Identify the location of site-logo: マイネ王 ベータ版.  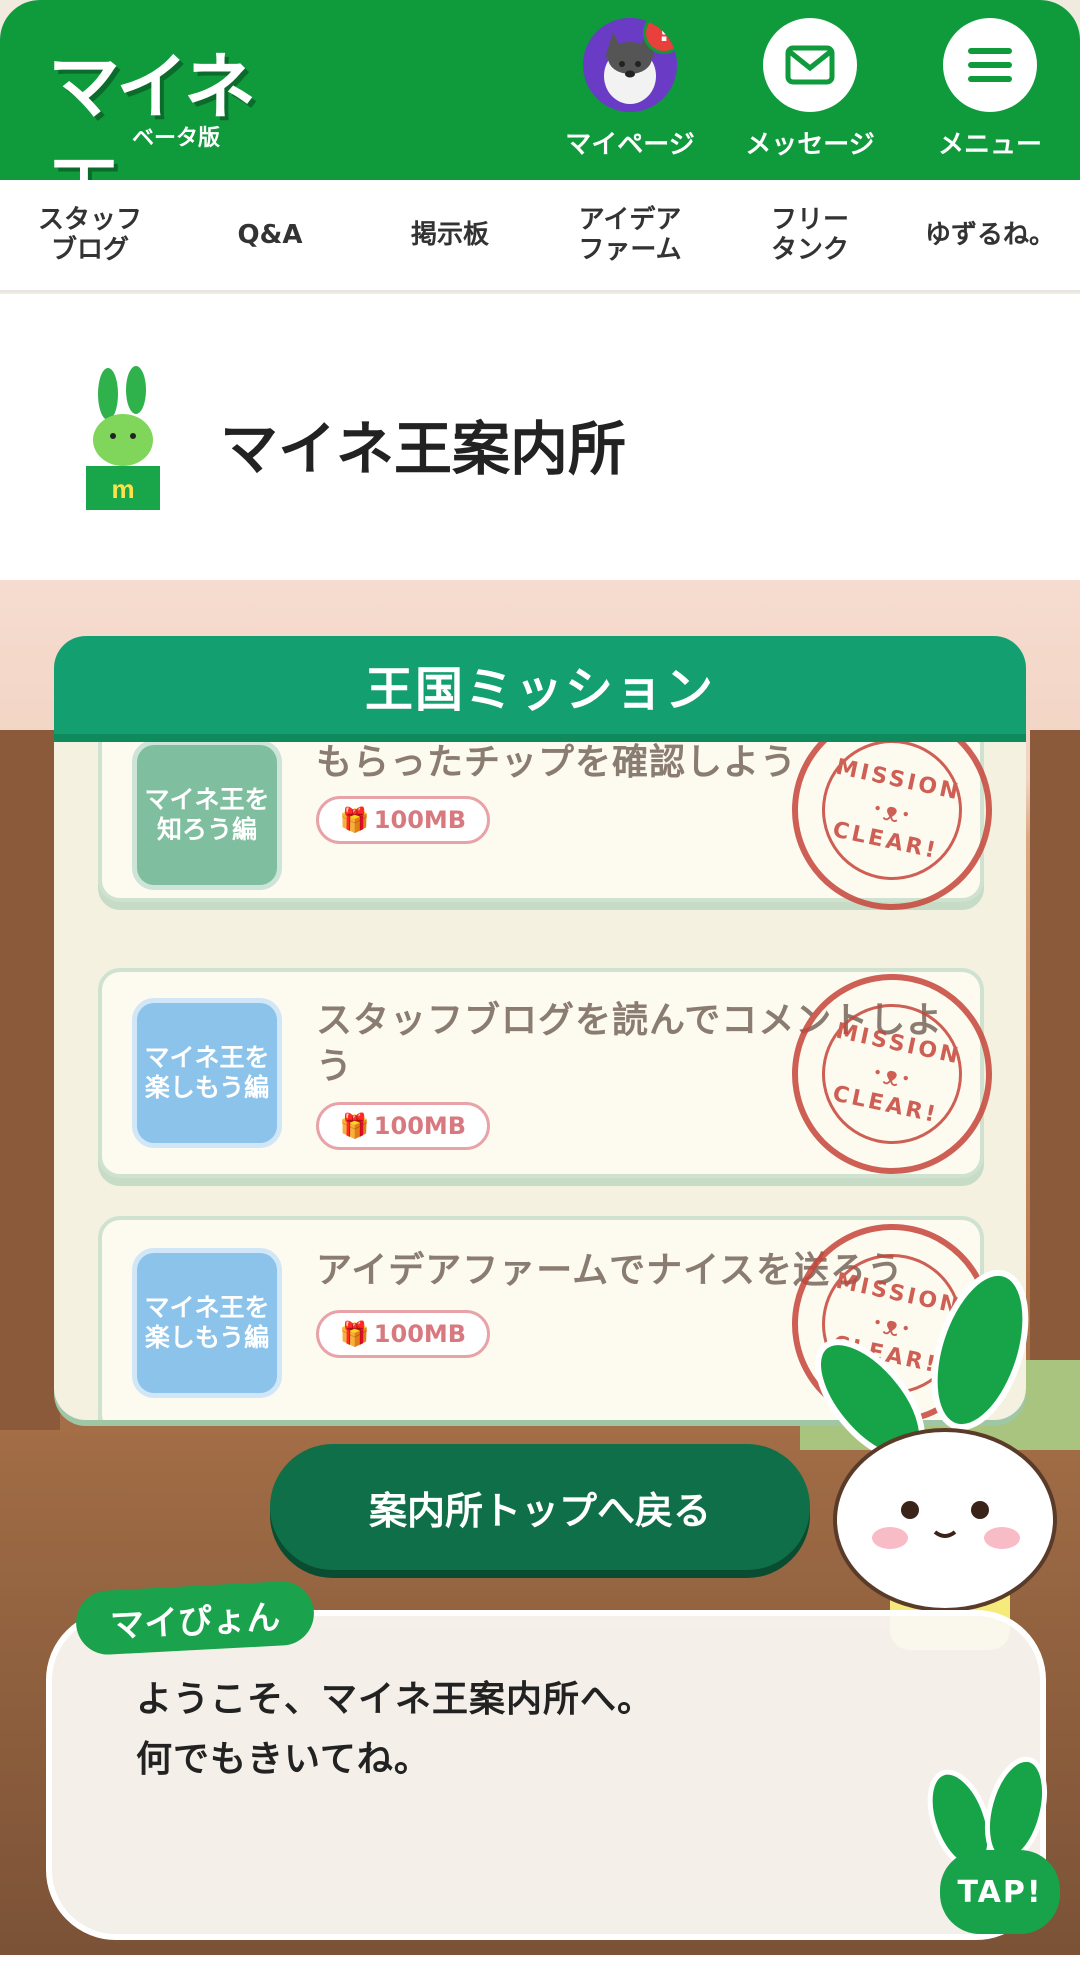
(178, 131).